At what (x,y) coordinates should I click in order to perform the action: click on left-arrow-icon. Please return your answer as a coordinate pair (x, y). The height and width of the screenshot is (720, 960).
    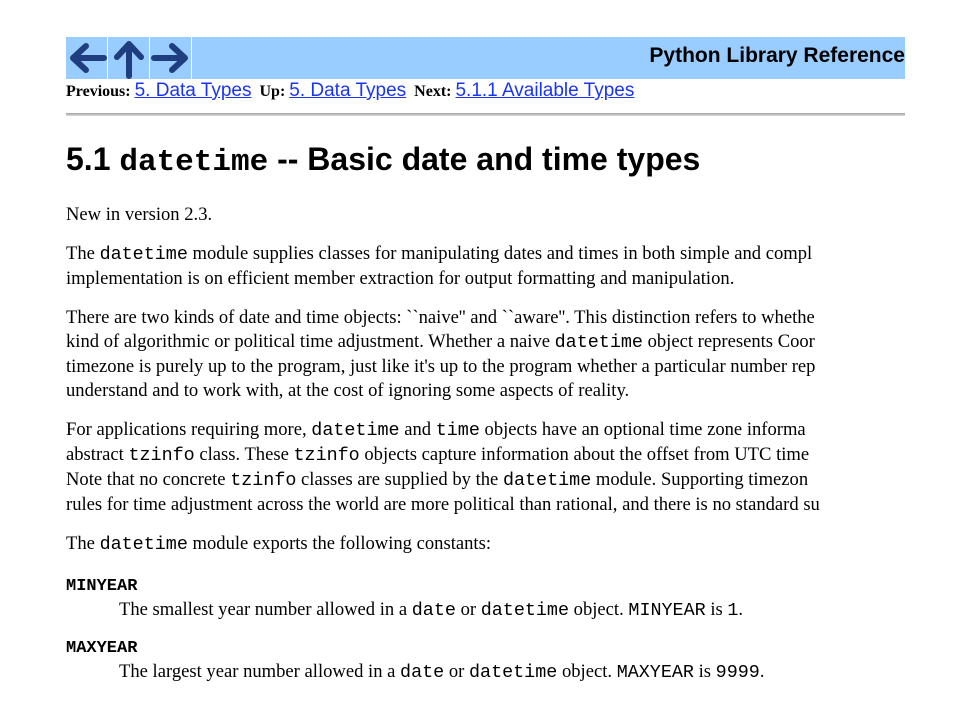
    Looking at the image, I should click on (88, 58).